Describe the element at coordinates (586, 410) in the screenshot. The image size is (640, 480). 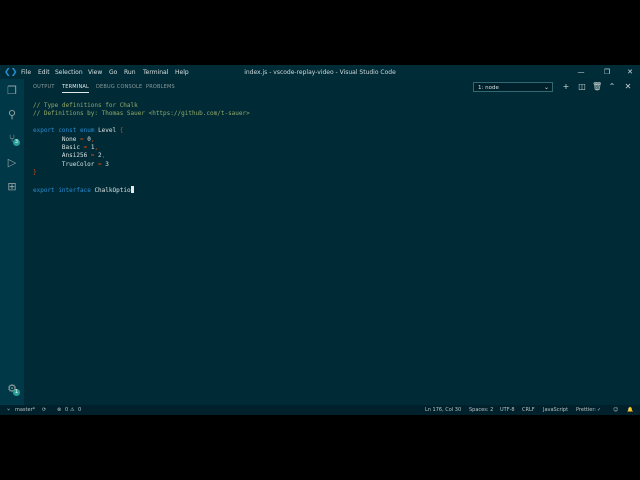
I see `formatter: Prettier:` at that location.